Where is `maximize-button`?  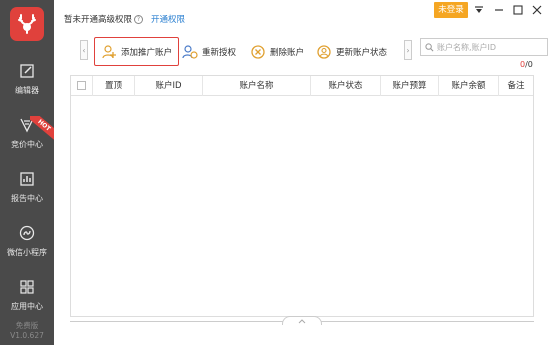
maximize-button is located at coordinates (518, 10).